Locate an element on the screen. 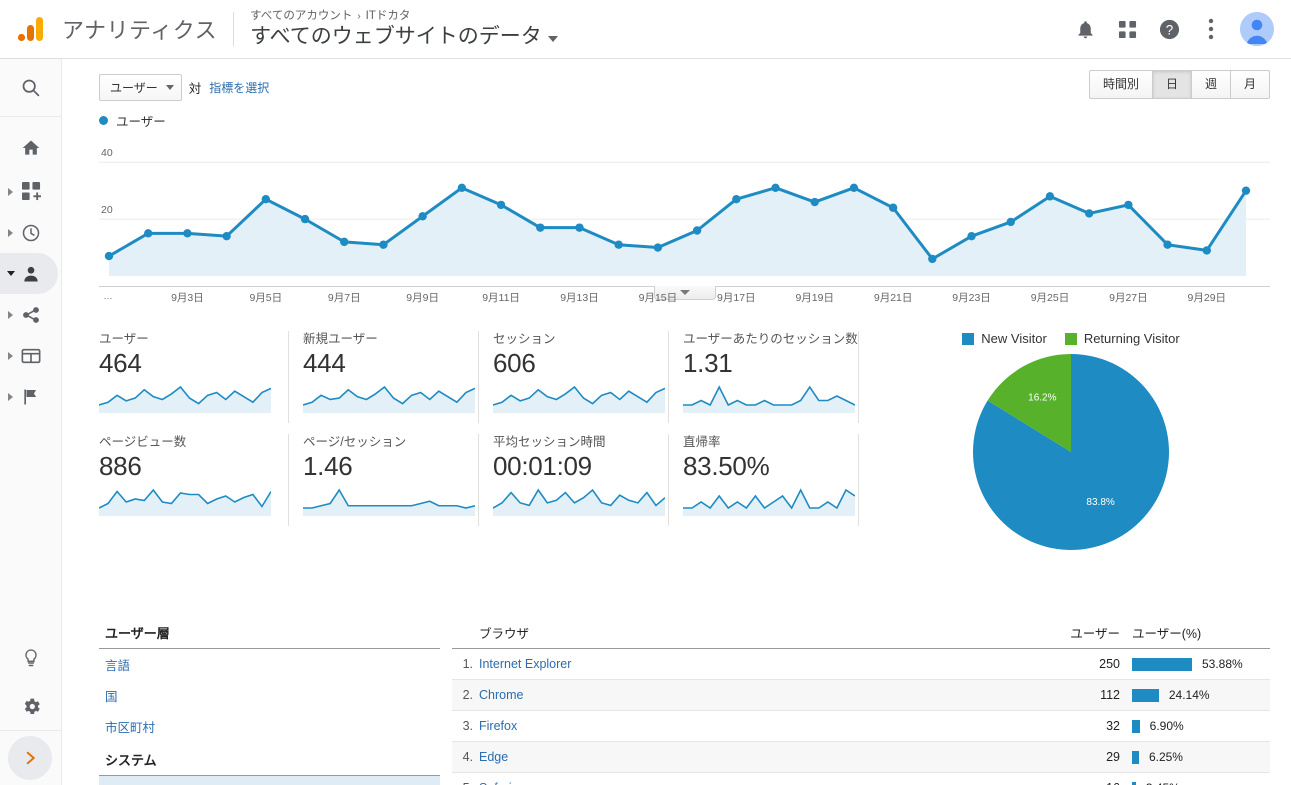 The image size is (1291, 785). breadcrumb-property: ITドカタ is located at coordinates (388, 16).